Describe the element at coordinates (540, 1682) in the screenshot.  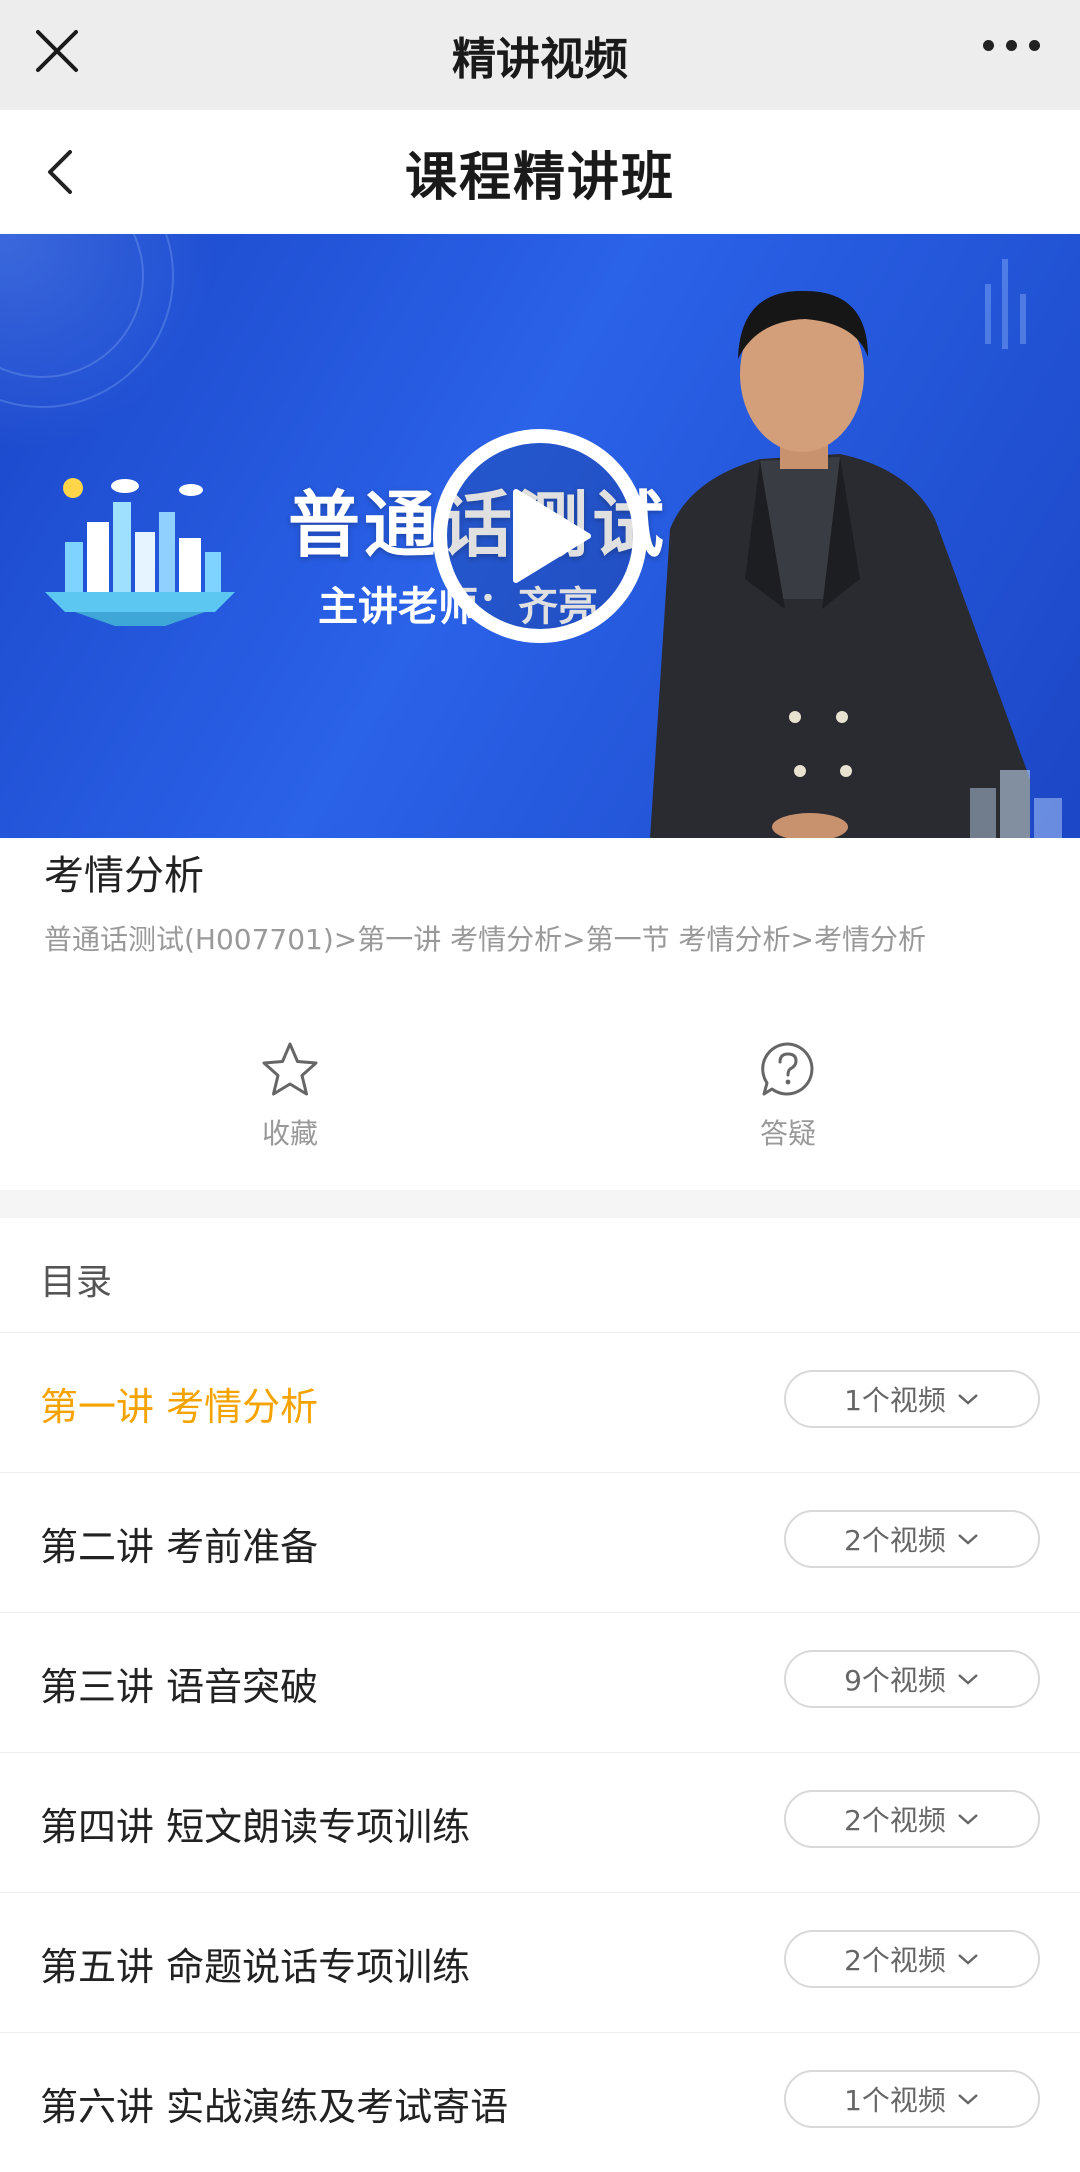
I see `chapter-item: 第三讲 语音突破 9个视频` at that location.